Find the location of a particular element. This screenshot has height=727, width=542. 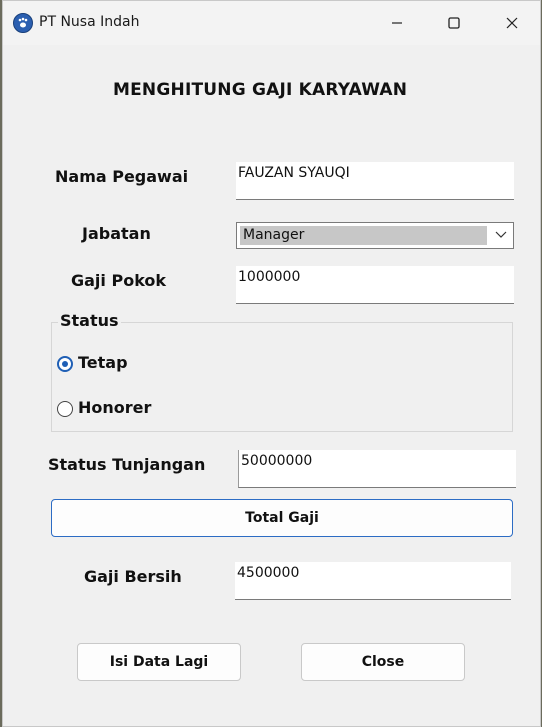

minimize-button is located at coordinates (397, 23).